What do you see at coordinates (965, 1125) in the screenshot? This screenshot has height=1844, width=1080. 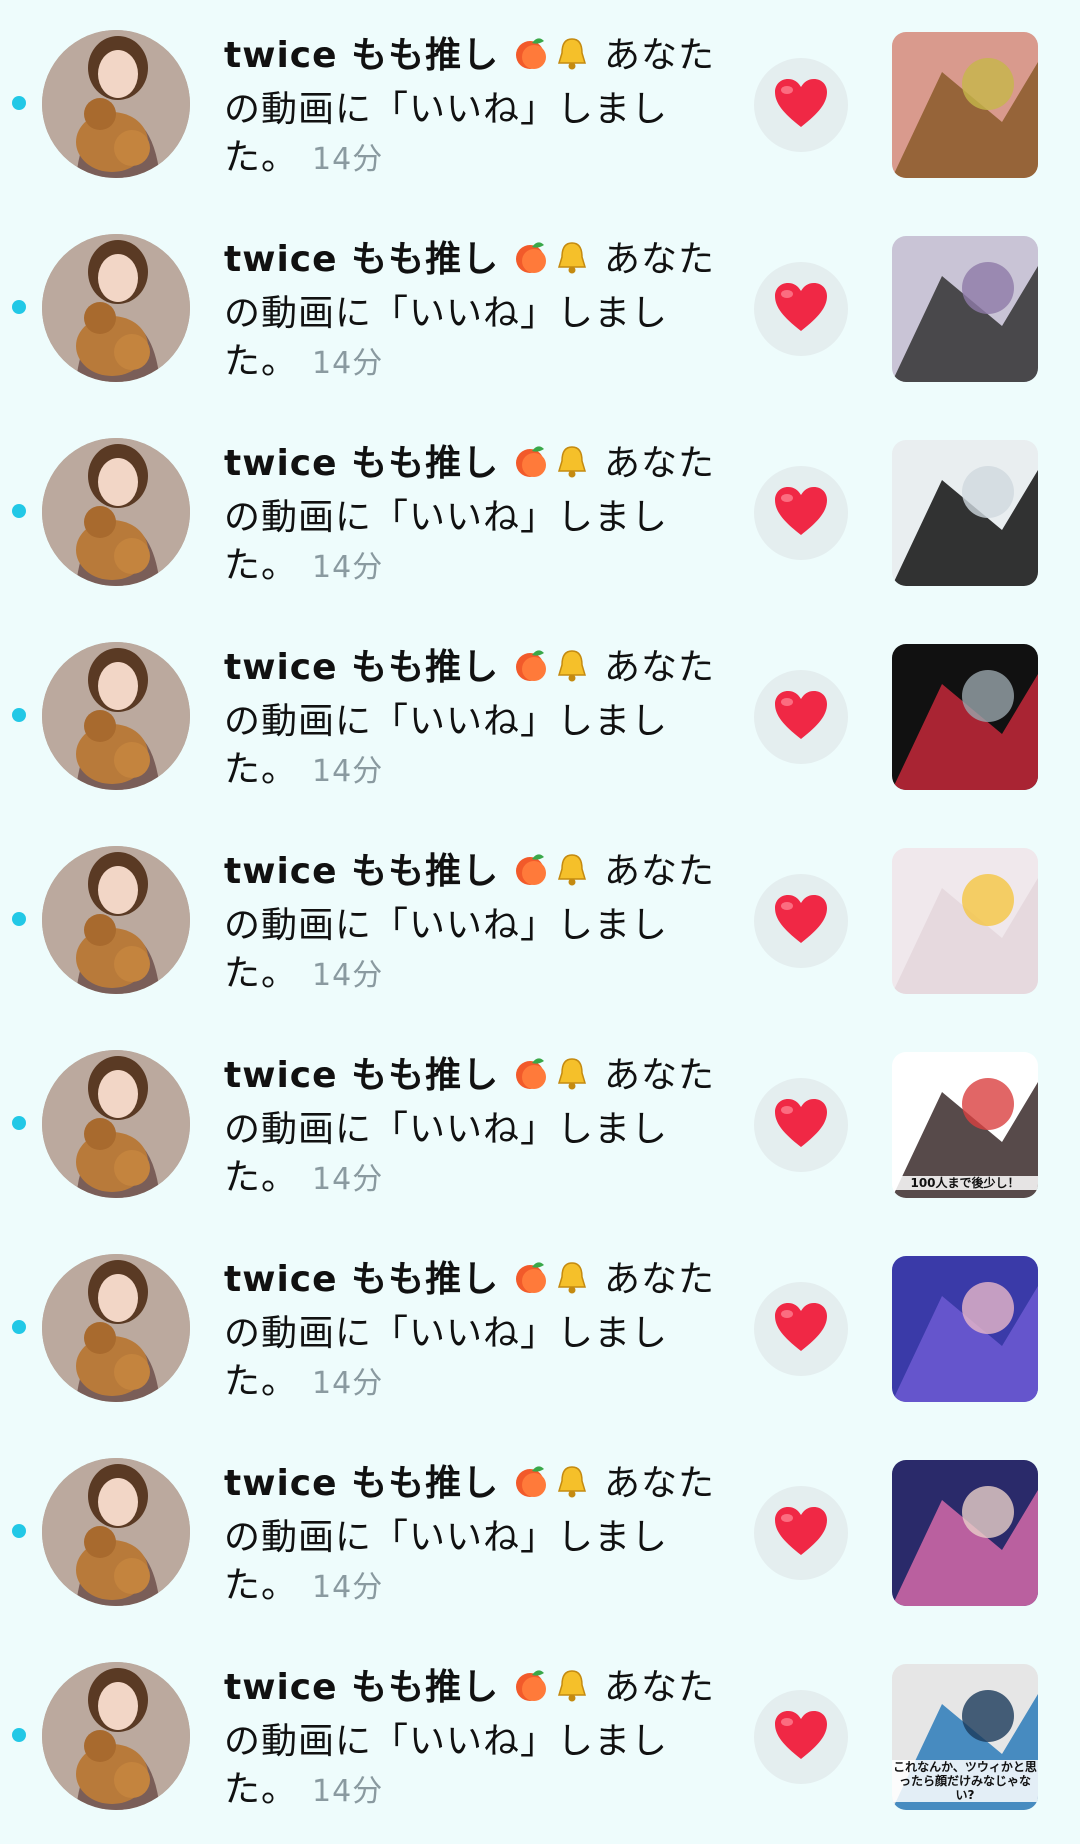 I see `video-thumbnail: 100人まで後少し！` at bounding box center [965, 1125].